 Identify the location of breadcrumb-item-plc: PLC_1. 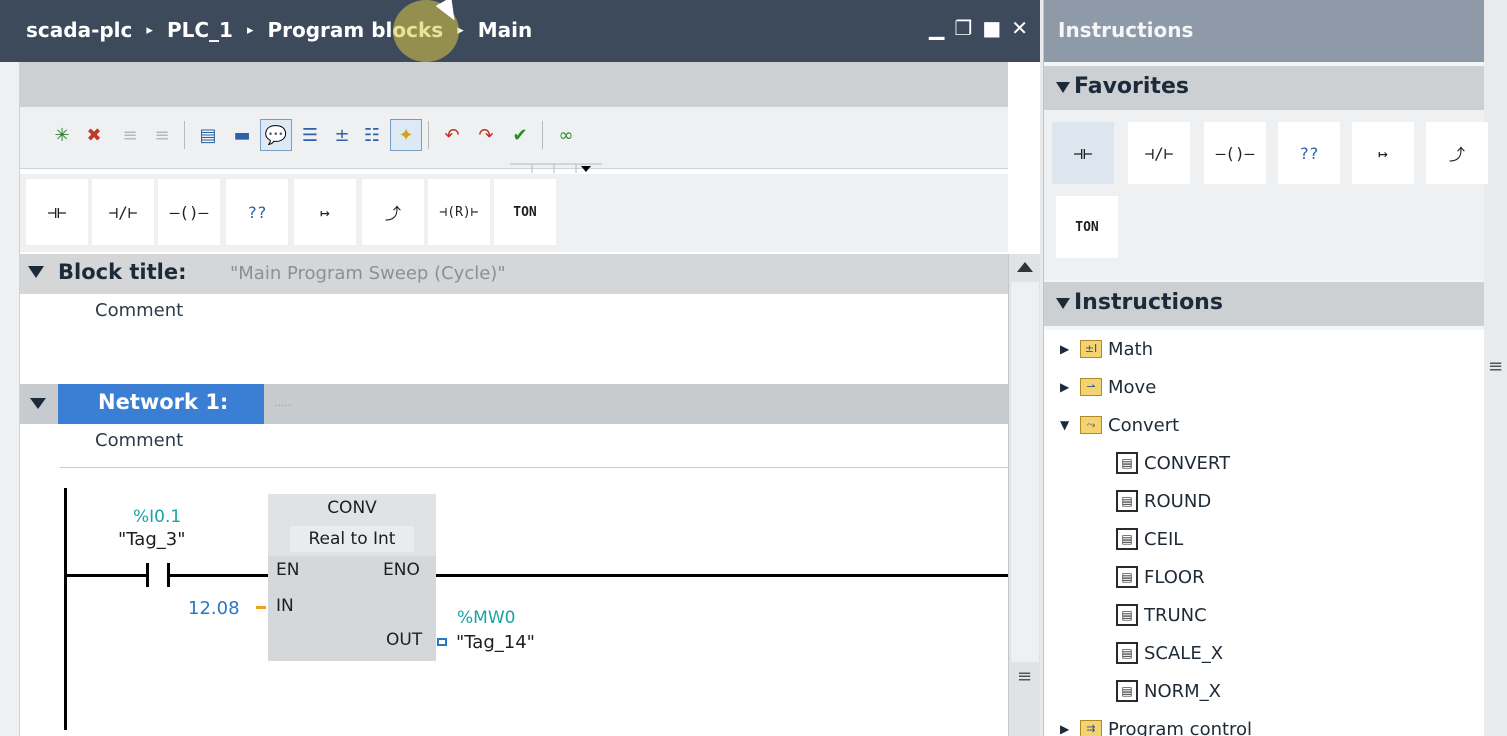
(200, 30).